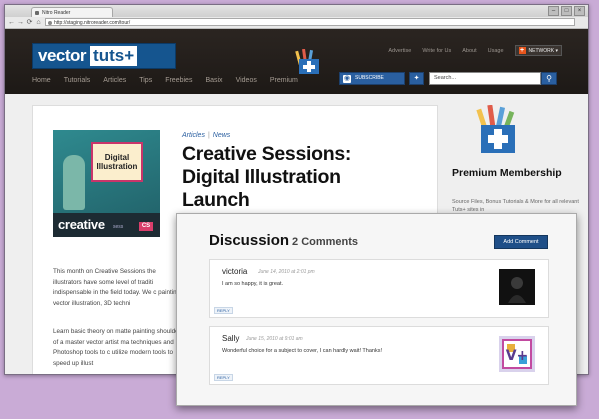 Image resolution: width=599 pixels, height=419 pixels. What do you see at coordinates (325, 242) in the screenshot?
I see `comment-count: 2 Comments` at bounding box center [325, 242].